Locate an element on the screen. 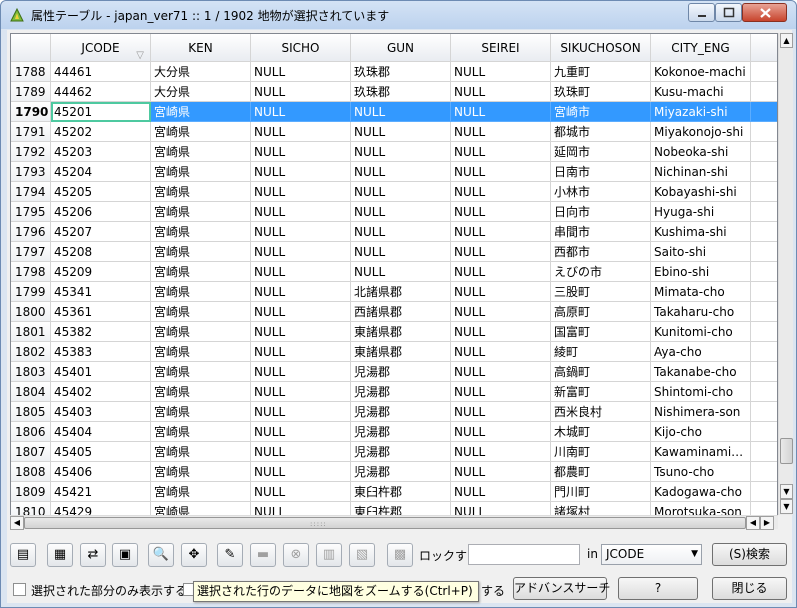 The width and height of the screenshot is (797, 608). table-cell-city-eng: Takanabe-cho is located at coordinates (701, 372).